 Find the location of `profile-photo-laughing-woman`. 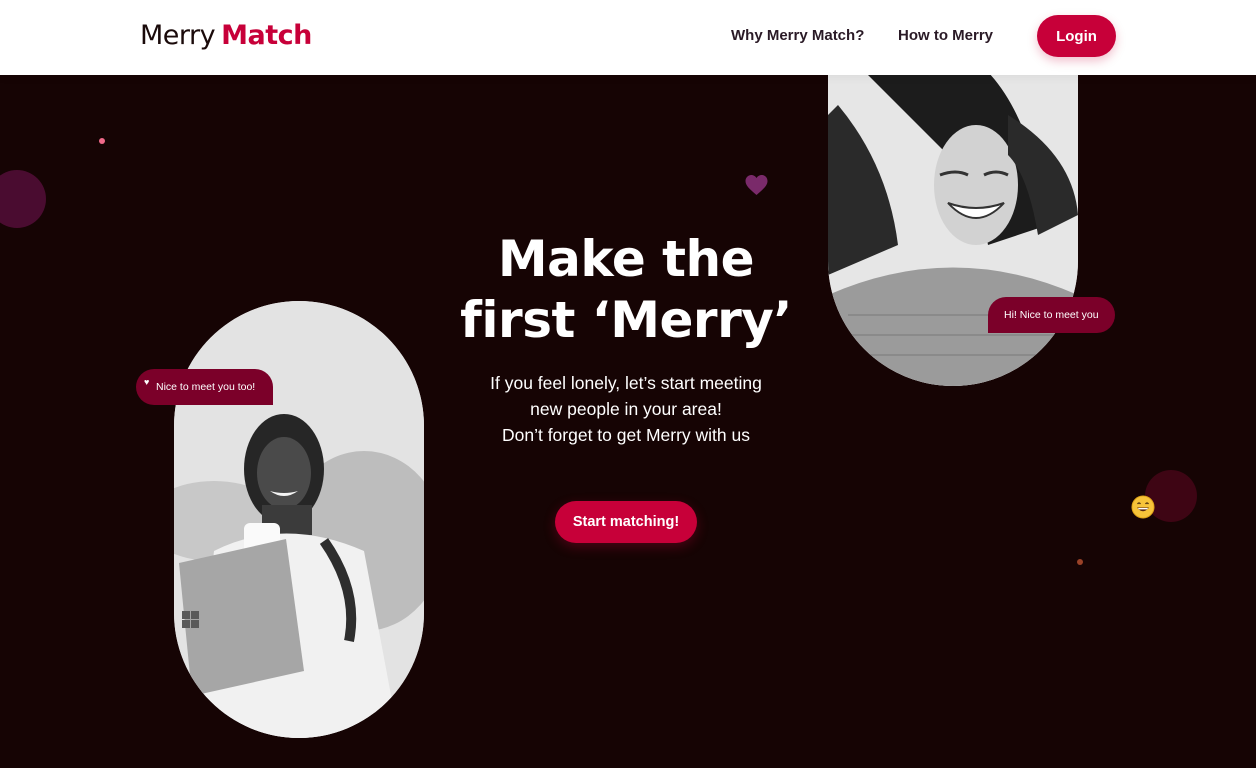

profile-photo-laughing-woman is located at coordinates (953, 230).